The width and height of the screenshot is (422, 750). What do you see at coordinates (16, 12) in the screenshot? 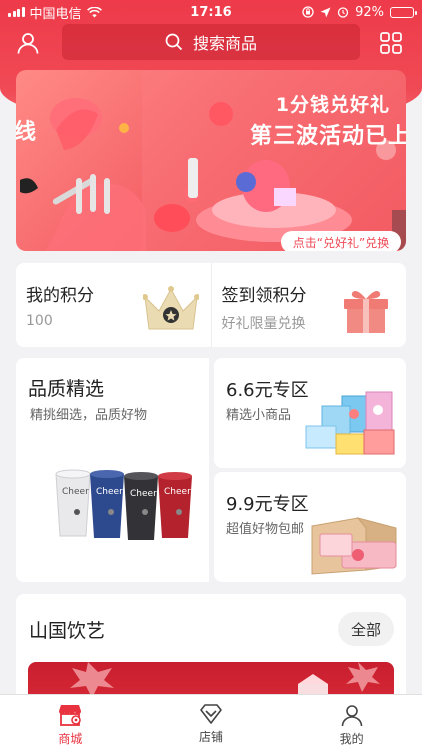
I see `cell-signal-icon` at bounding box center [16, 12].